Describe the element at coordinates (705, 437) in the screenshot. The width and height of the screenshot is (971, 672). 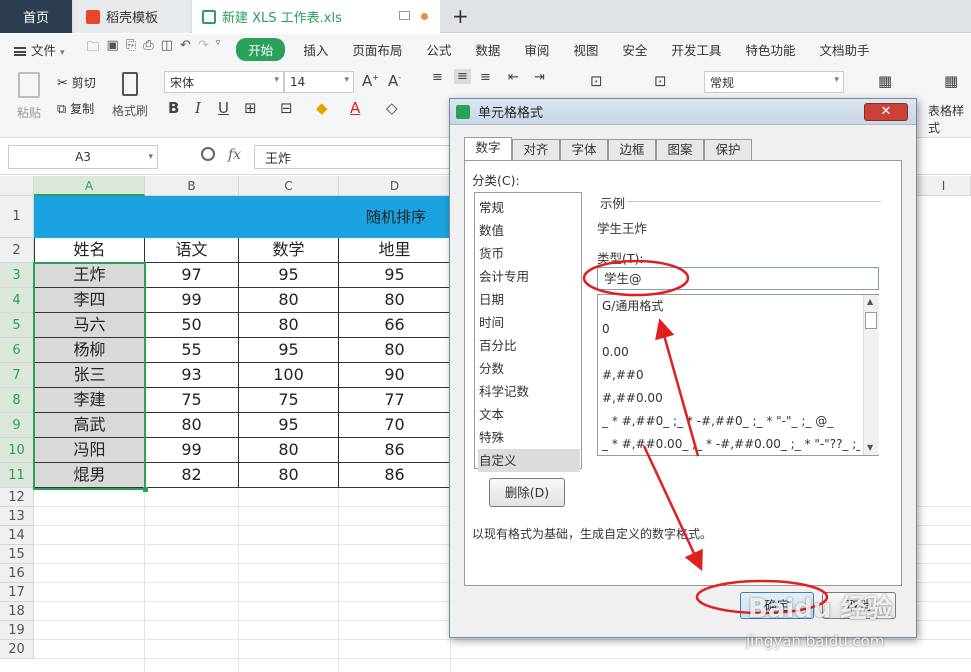
I see `annotation-overlay` at that location.